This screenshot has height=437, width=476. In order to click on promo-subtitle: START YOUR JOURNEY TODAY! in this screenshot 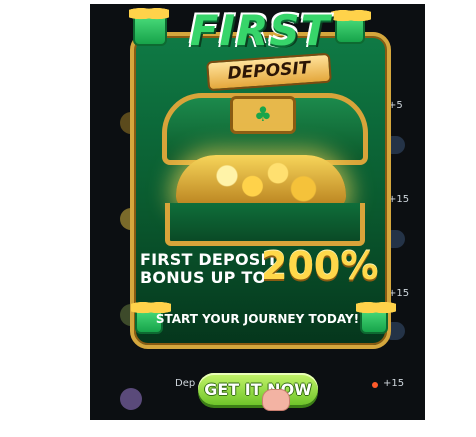, I will do `click(257, 319)`.